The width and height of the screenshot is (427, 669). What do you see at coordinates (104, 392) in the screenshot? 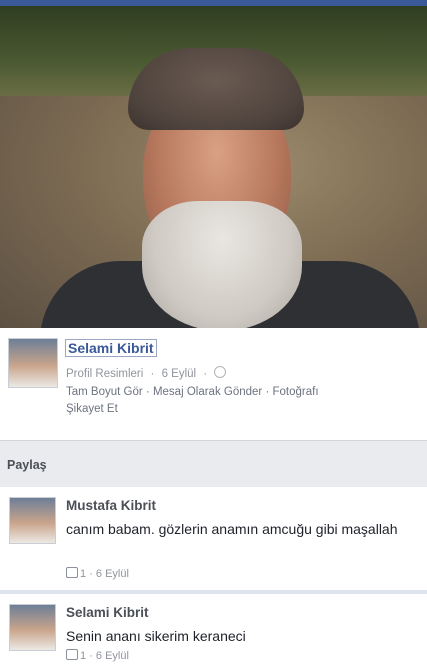
I see `view-full-size-link: Tam Boyut Gör` at bounding box center [104, 392].